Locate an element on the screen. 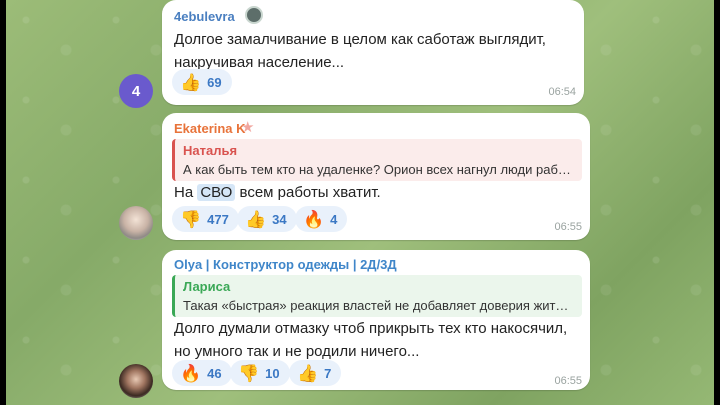  reaction-fire: 🔥 46 is located at coordinates (202, 373).